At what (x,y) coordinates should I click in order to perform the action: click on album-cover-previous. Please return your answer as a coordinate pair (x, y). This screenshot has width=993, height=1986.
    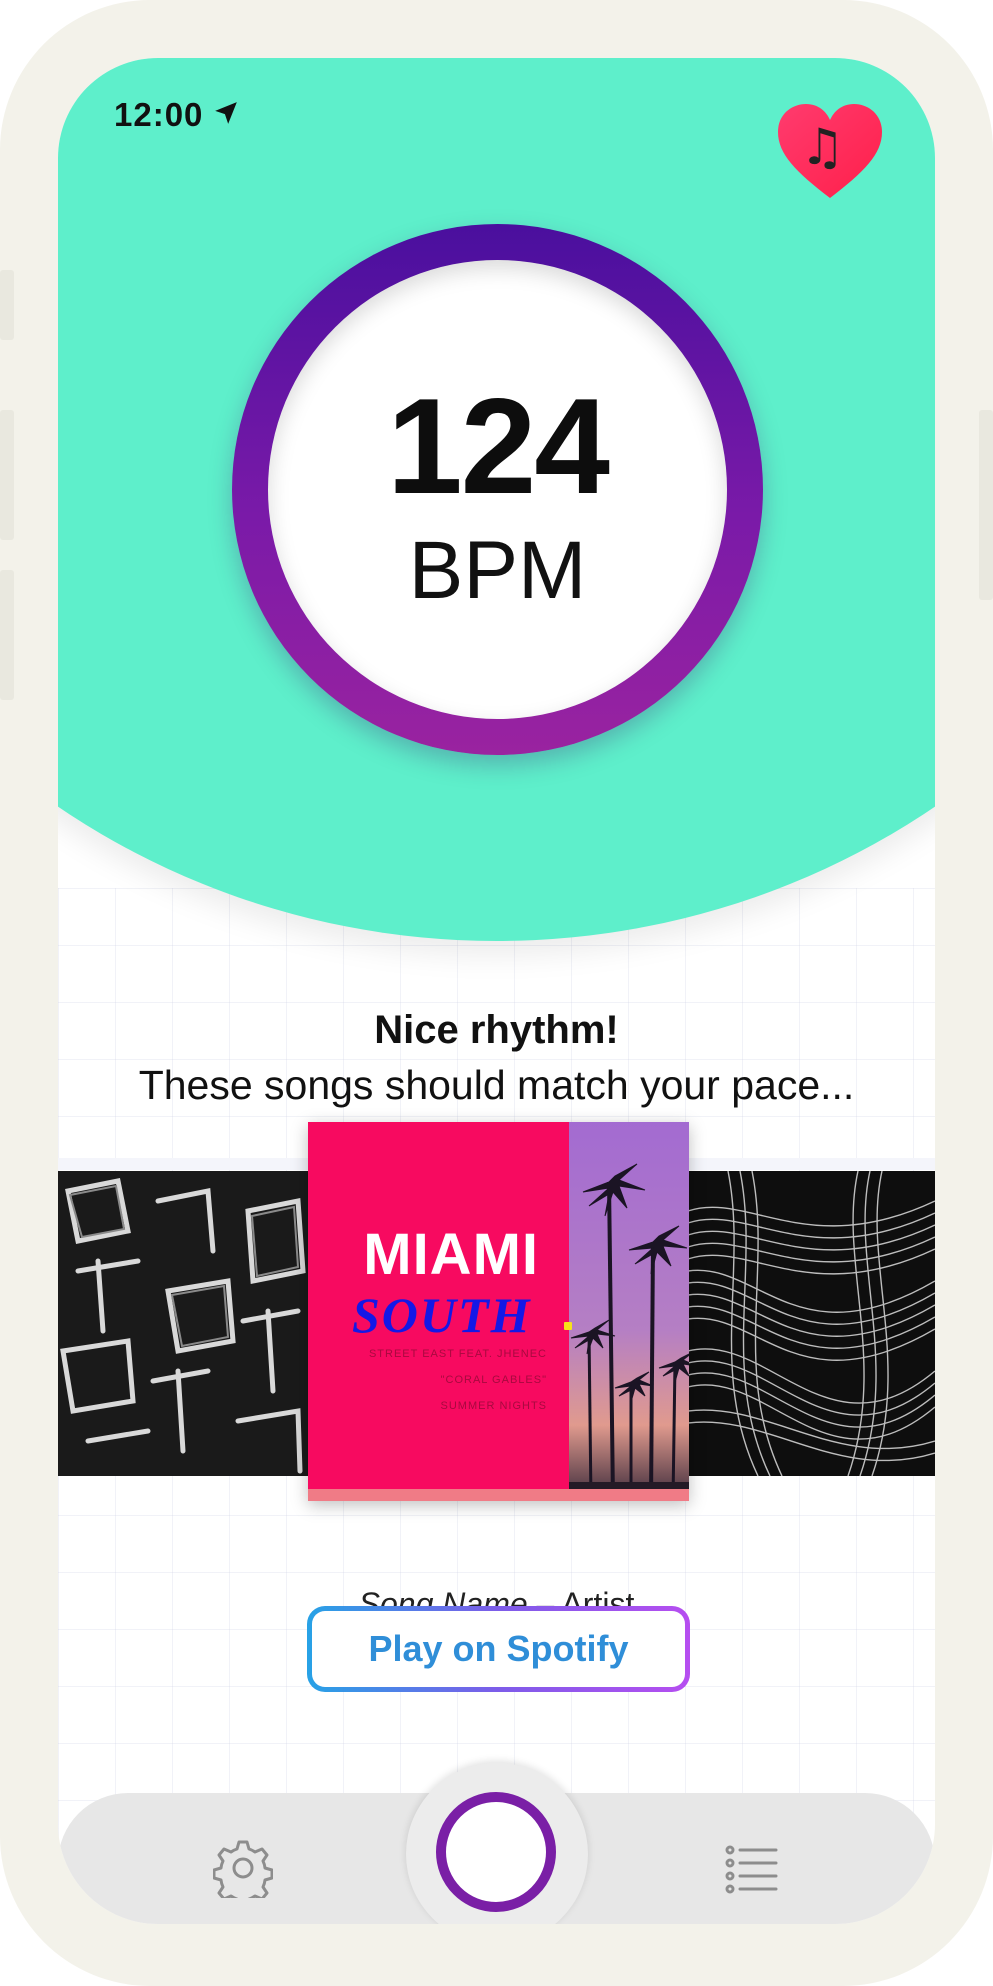
    Looking at the image, I should click on (183, 1323).